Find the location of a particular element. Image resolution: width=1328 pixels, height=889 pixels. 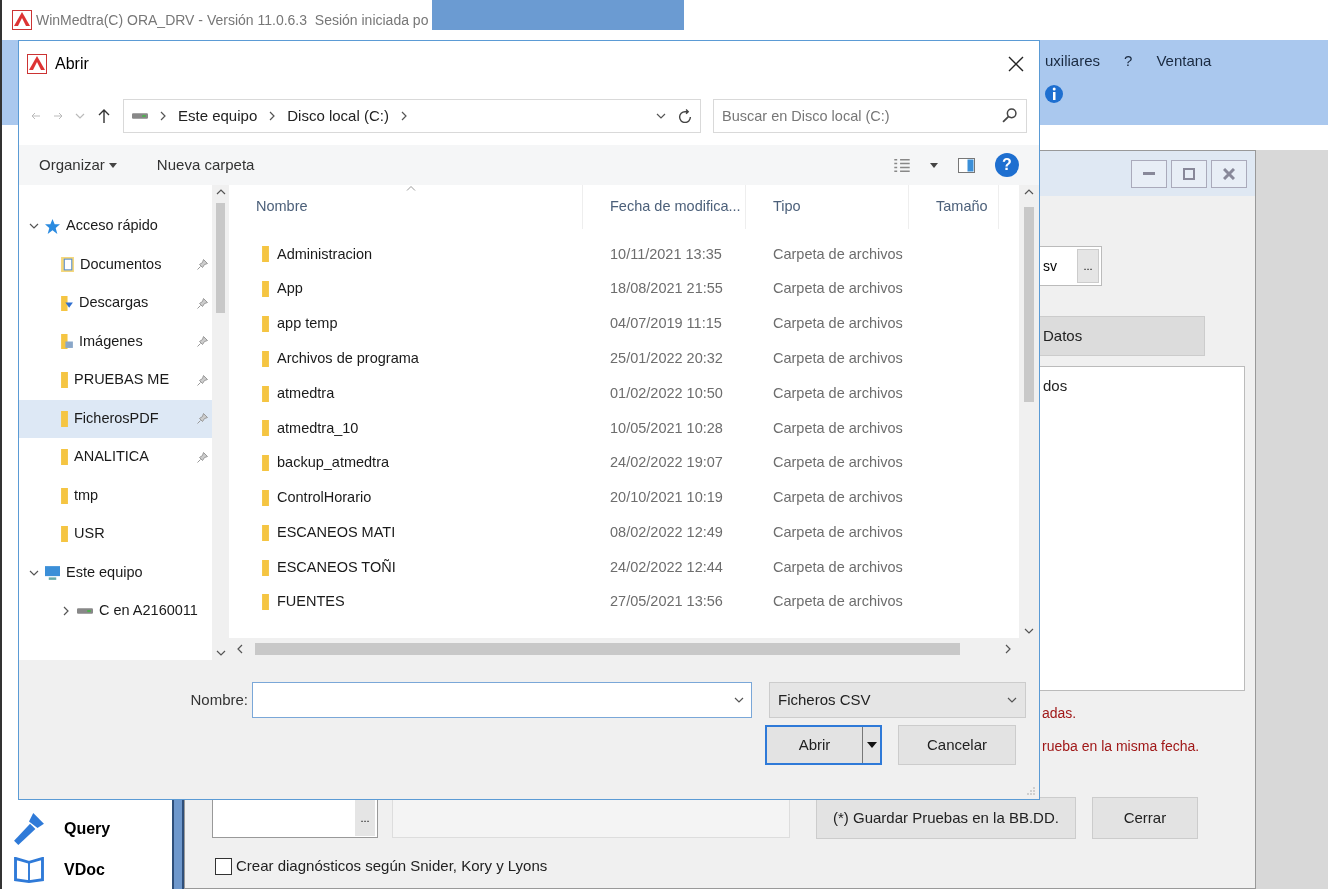

warning-text: rueba en la misma fecha. is located at coordinates (1121, 746).